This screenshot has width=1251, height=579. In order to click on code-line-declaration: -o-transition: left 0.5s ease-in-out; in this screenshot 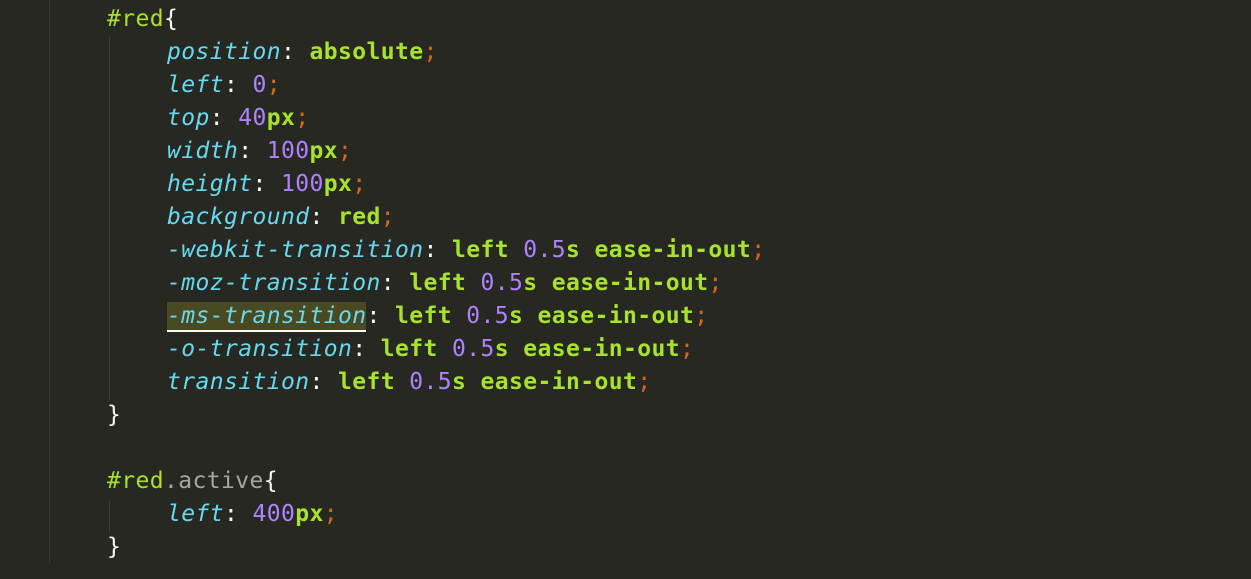, I will do `click(430, 349)`.